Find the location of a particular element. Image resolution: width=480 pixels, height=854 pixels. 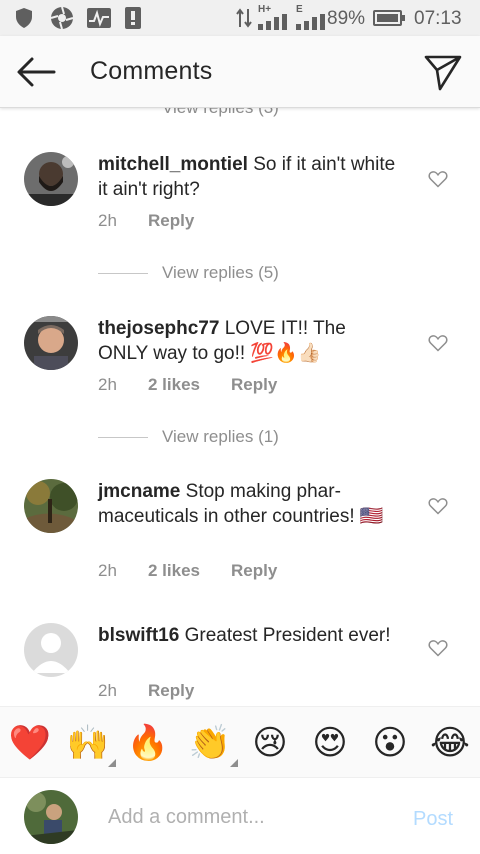

comment-composer: Post is located at coordinates (240, 816).